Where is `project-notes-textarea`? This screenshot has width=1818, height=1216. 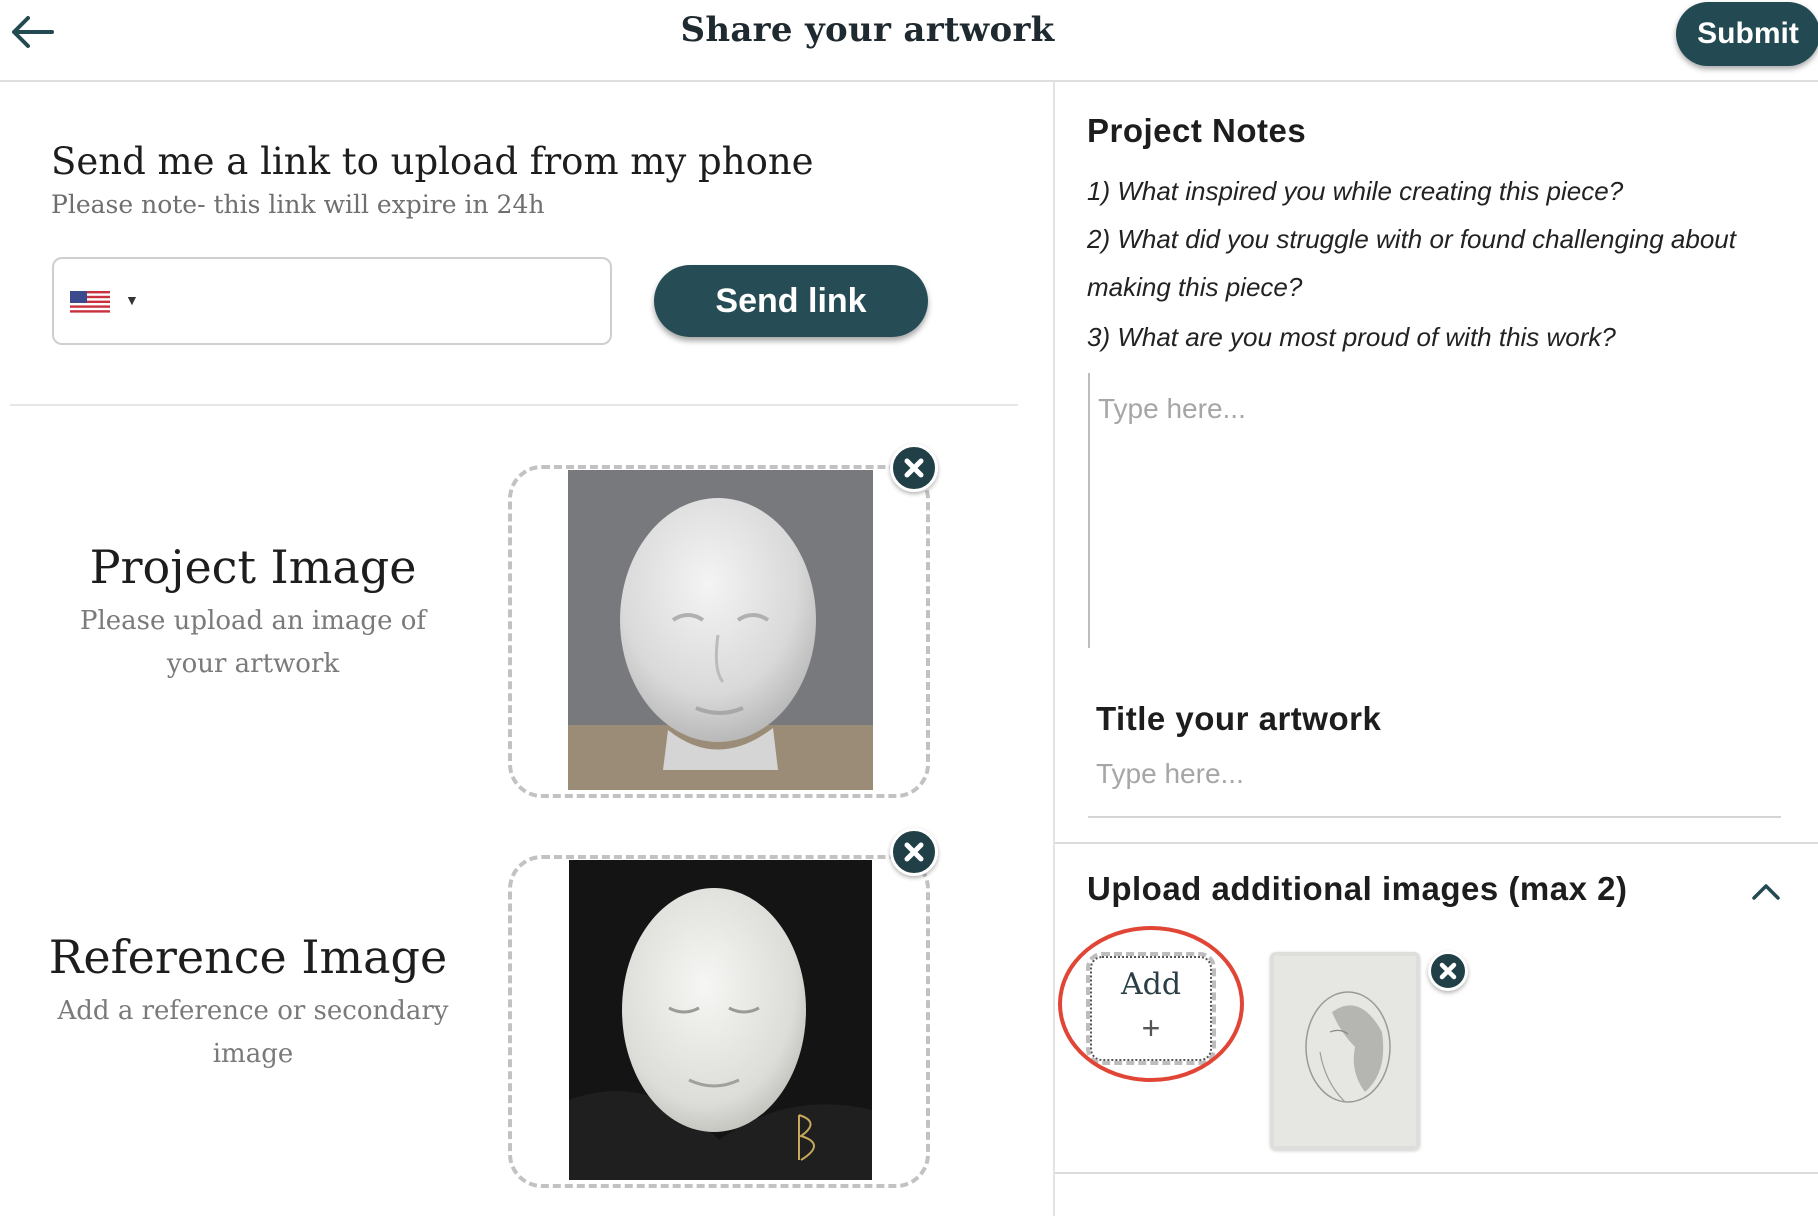
project-notes-textarea is located at coordinates (1438, 510).